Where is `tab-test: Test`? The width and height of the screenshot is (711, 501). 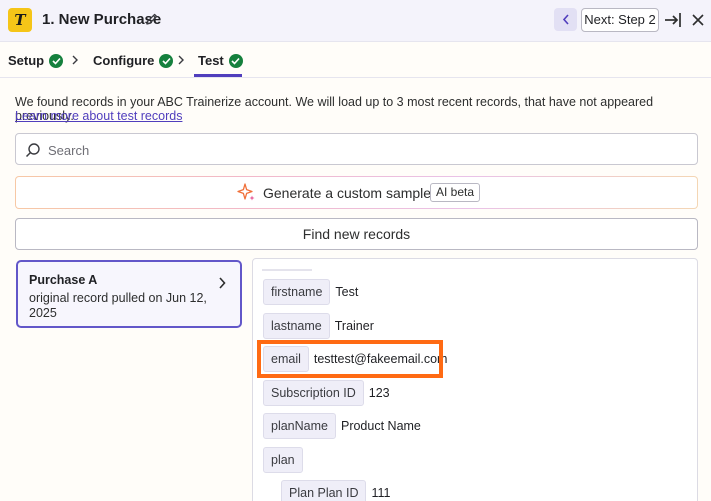 tab-test: Test is located at coordinates (220, 60).